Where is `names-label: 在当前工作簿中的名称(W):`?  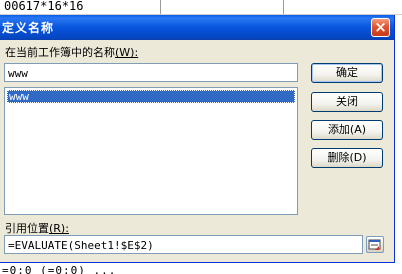
names-label: 在当前工作簿中的名称(W): is located at coordinates (71, 52).